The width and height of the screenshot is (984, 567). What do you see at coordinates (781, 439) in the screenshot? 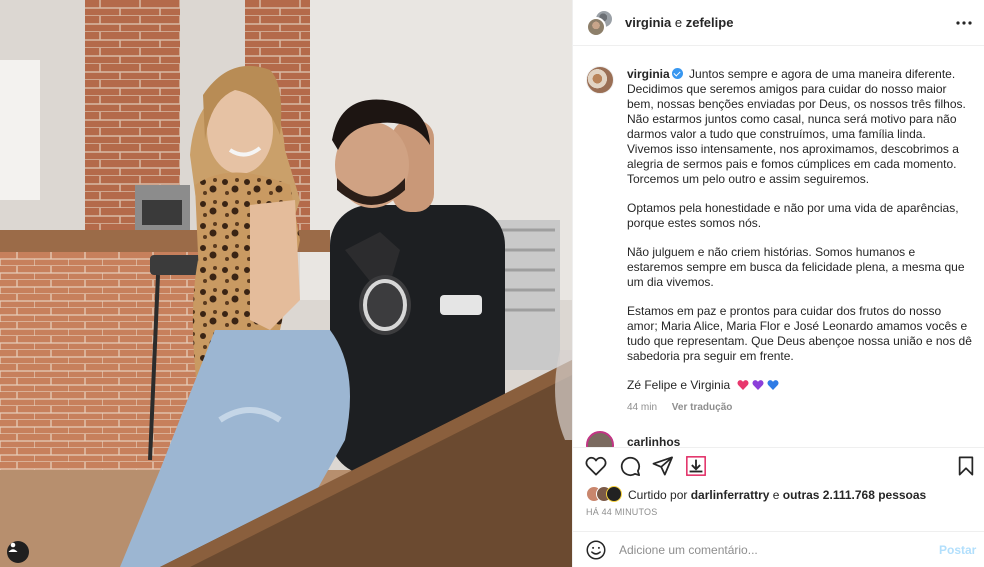
I see `comment-item: carlinhos` at bounding box center [781, 439].